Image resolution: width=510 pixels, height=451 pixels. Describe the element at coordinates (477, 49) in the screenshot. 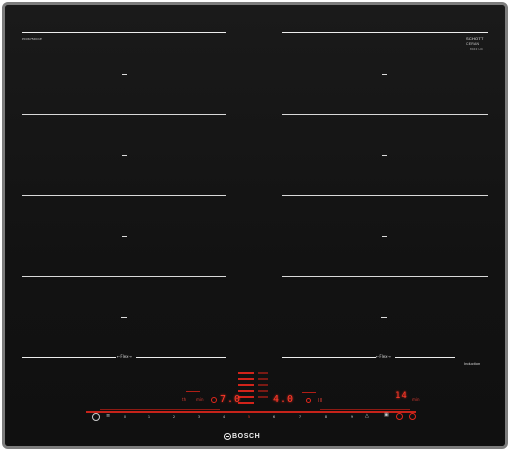

I see `ceran-model-text: 8043 HC` at that location.